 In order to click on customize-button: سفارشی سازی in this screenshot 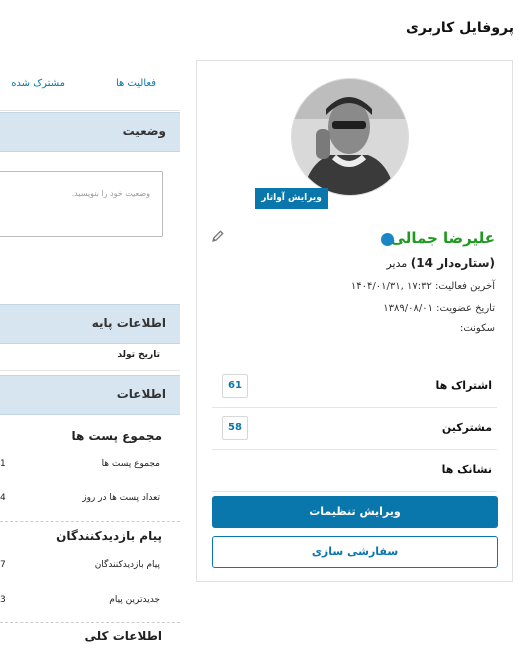, I will do `click(355, 552)`.